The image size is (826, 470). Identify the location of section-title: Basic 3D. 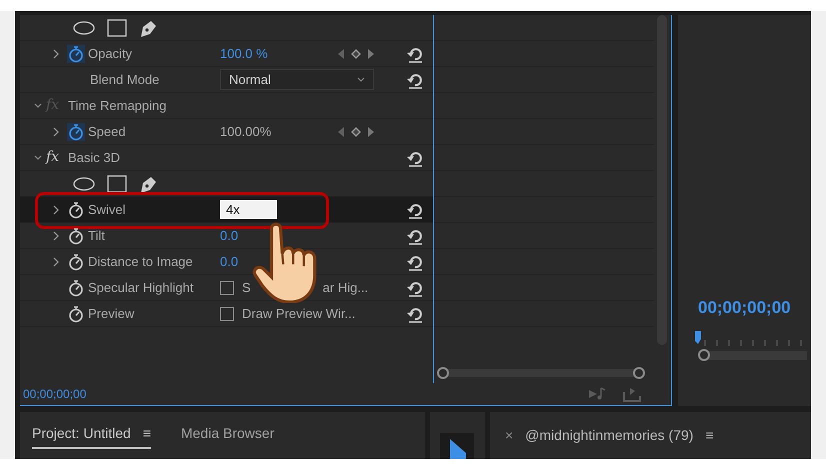
(95, 157).